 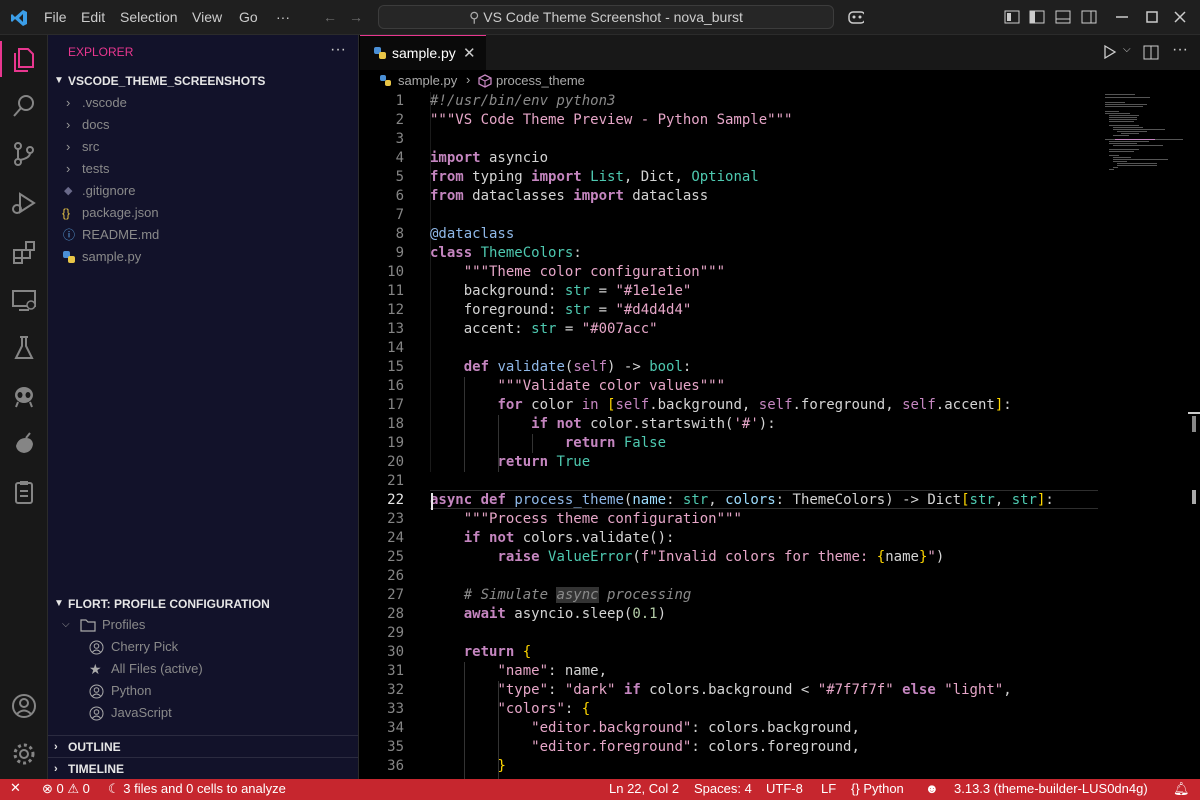 I want to click on tab-close-icon: ✕, so click(x=469, y=53).